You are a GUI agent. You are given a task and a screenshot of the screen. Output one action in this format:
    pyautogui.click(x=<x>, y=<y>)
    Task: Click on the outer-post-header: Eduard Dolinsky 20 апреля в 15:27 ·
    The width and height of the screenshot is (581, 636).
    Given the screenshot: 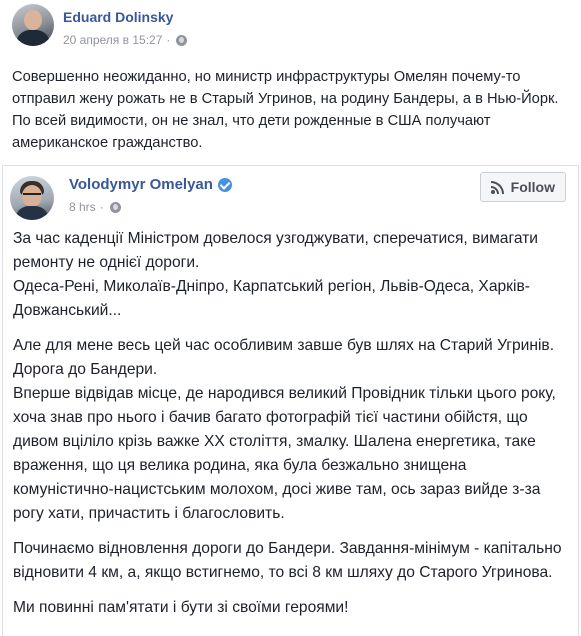 What is the action you would take?
    pyautogui.click(x=290, y=30)
    